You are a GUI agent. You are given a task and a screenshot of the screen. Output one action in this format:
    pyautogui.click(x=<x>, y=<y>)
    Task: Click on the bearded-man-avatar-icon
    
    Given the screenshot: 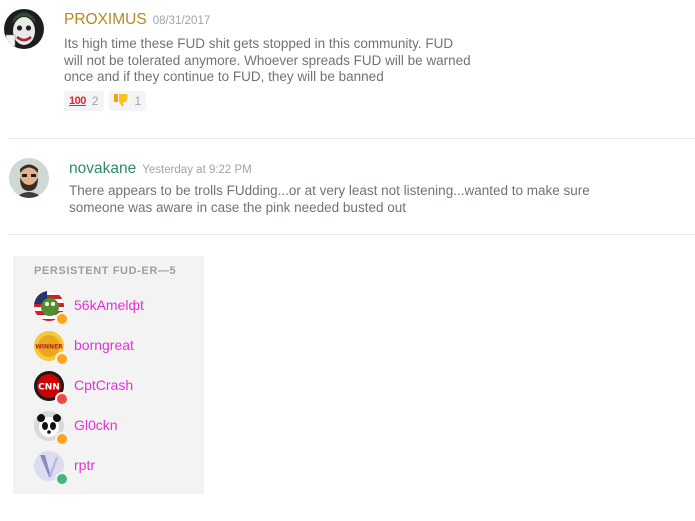 What is the action you would take?
    pyautogui.click(x=29, y=178)
    